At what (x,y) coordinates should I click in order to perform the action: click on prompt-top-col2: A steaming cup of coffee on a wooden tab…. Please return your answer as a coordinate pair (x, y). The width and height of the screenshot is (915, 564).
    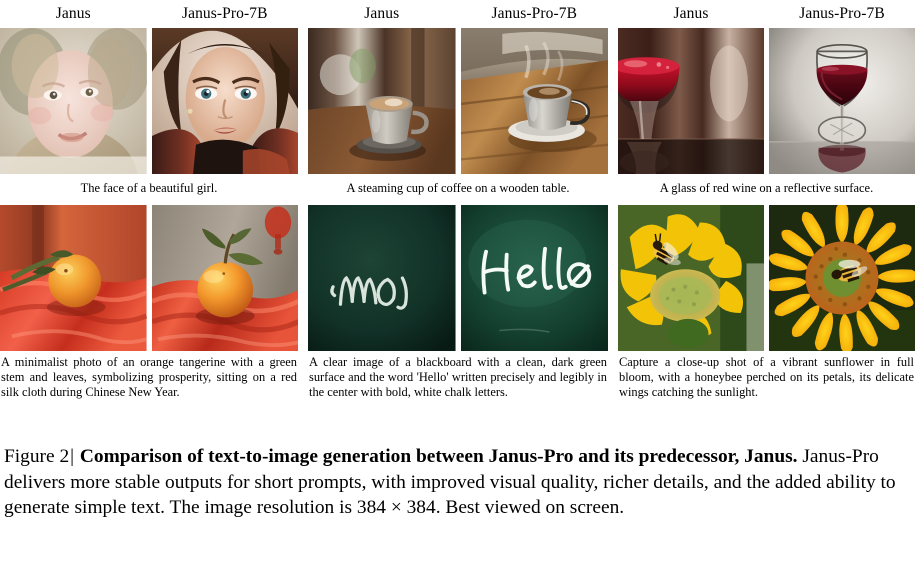
    Looking at the image, I should click on (458, 188).